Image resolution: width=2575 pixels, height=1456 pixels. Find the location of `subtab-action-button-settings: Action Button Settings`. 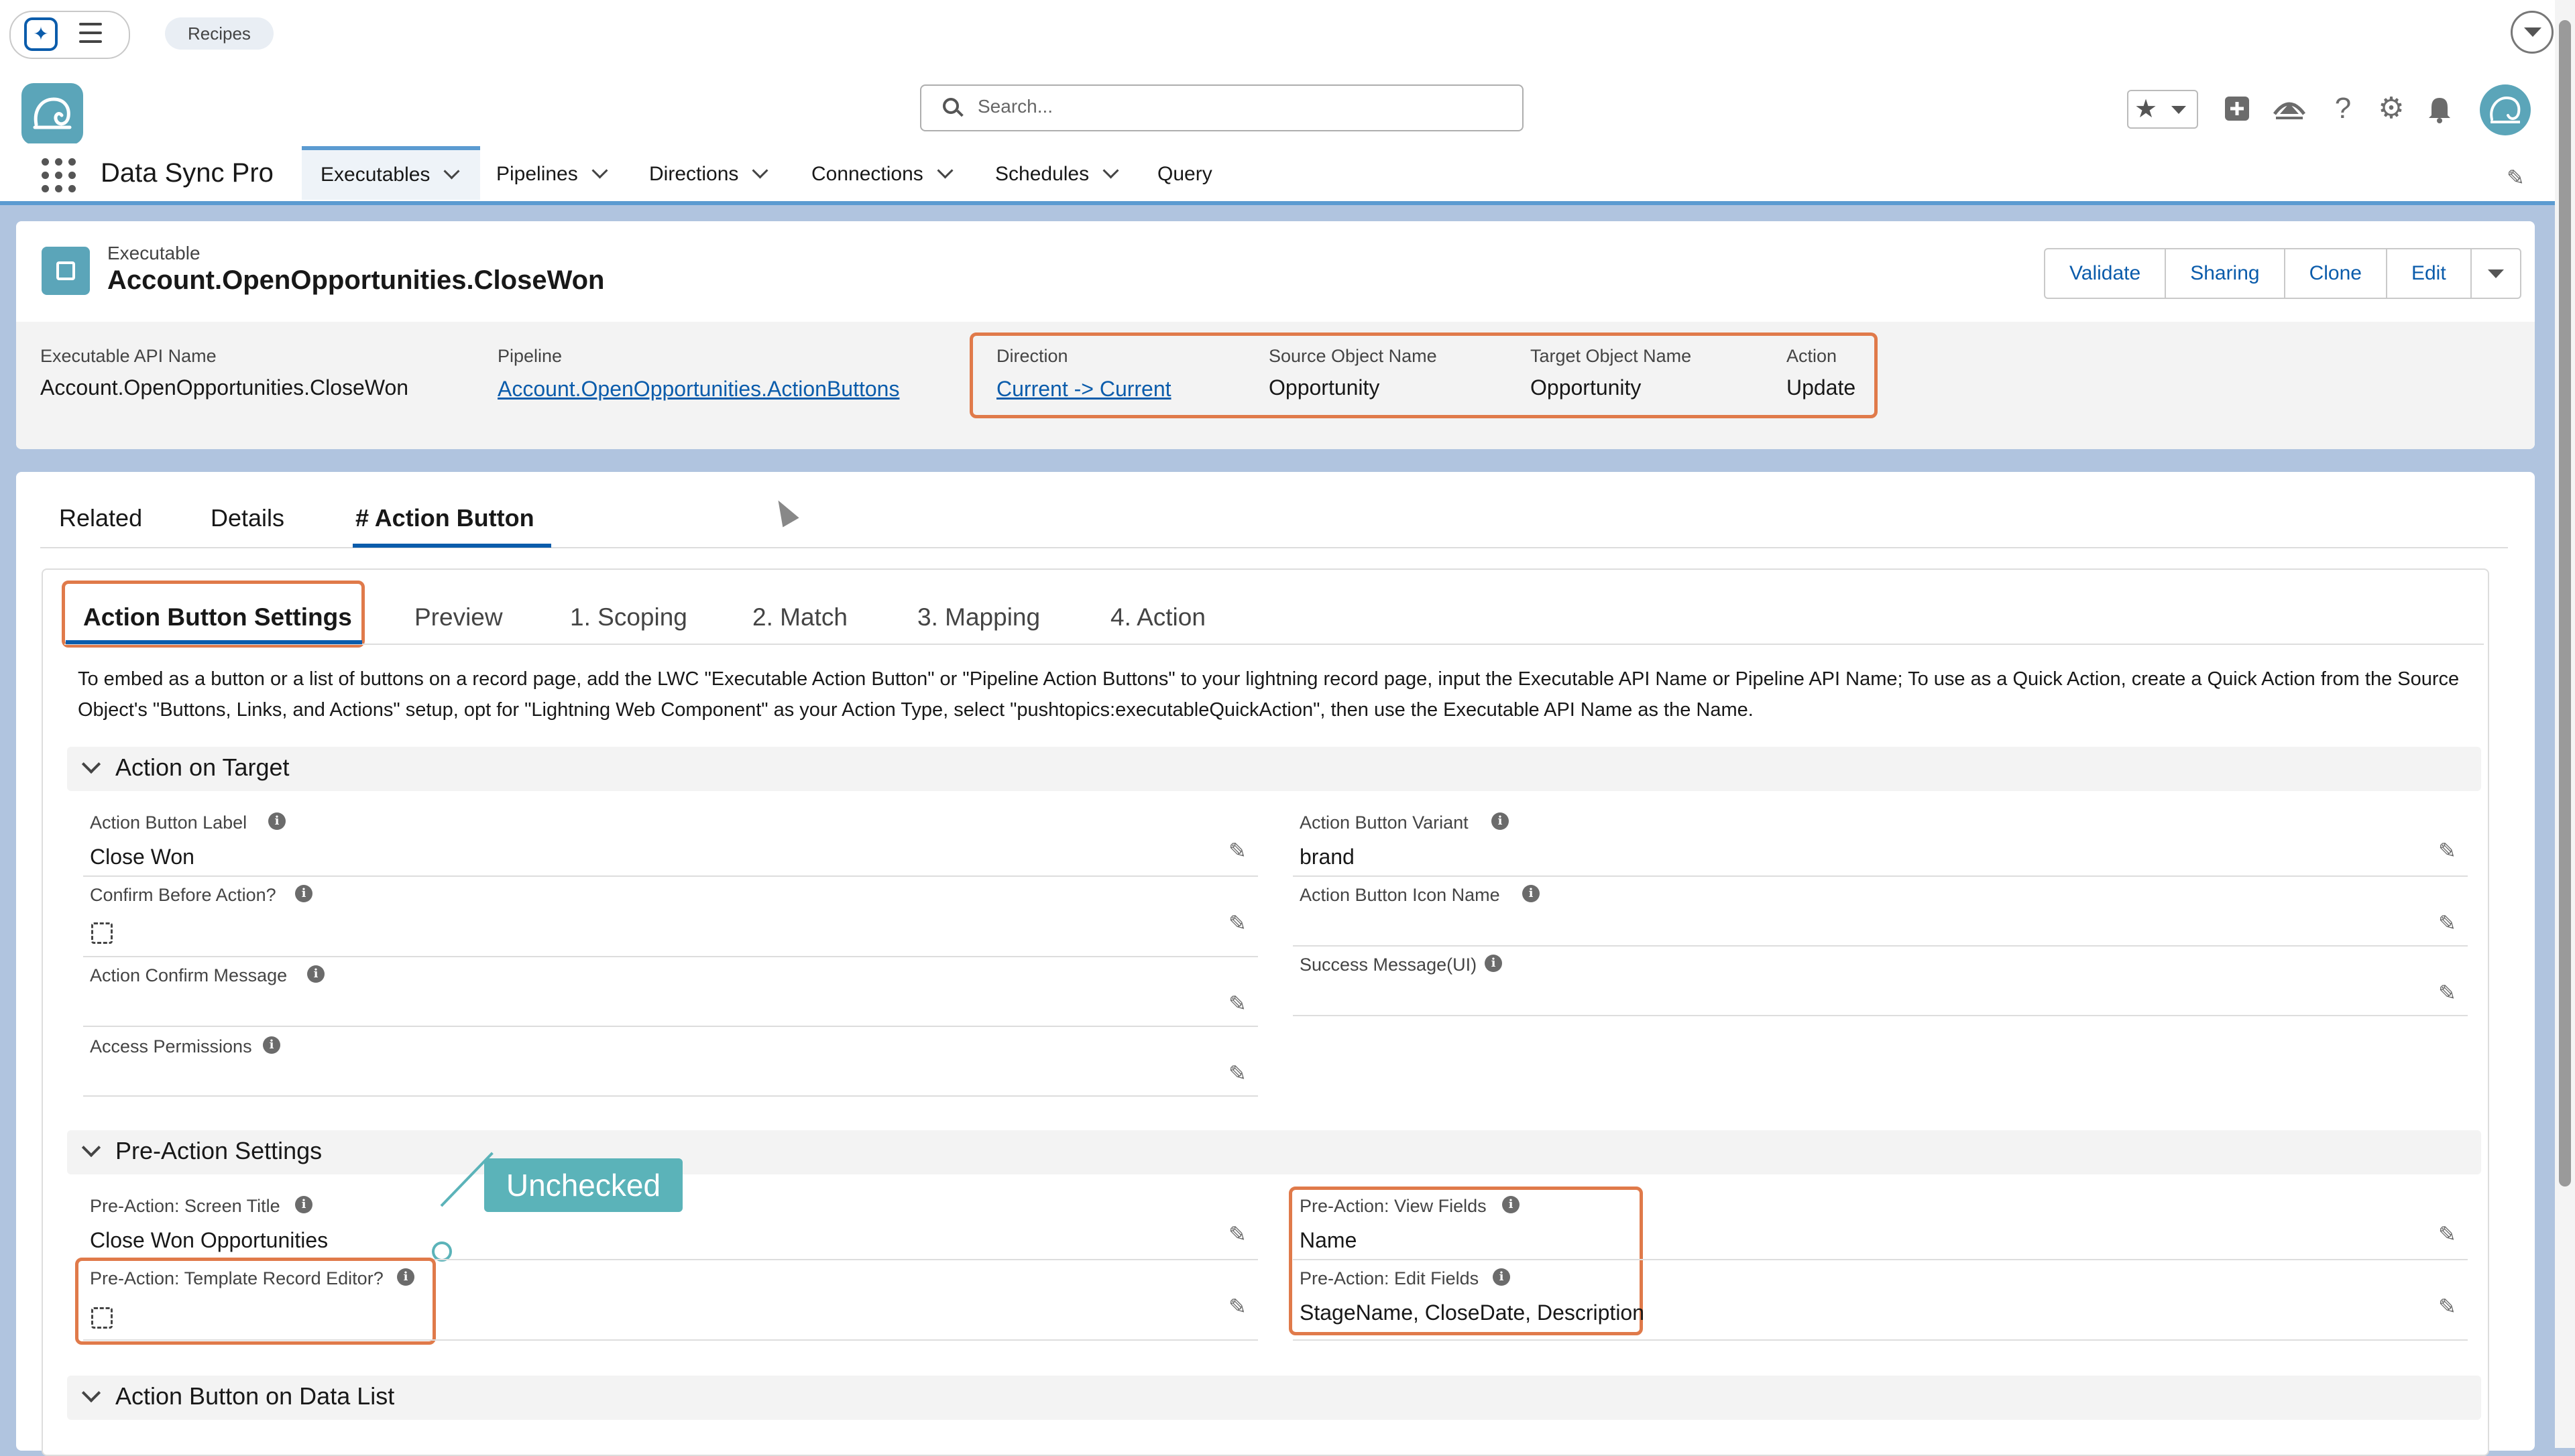

subtab-action-button-settings: Action Button Settings is located at coordinates (217, 617).